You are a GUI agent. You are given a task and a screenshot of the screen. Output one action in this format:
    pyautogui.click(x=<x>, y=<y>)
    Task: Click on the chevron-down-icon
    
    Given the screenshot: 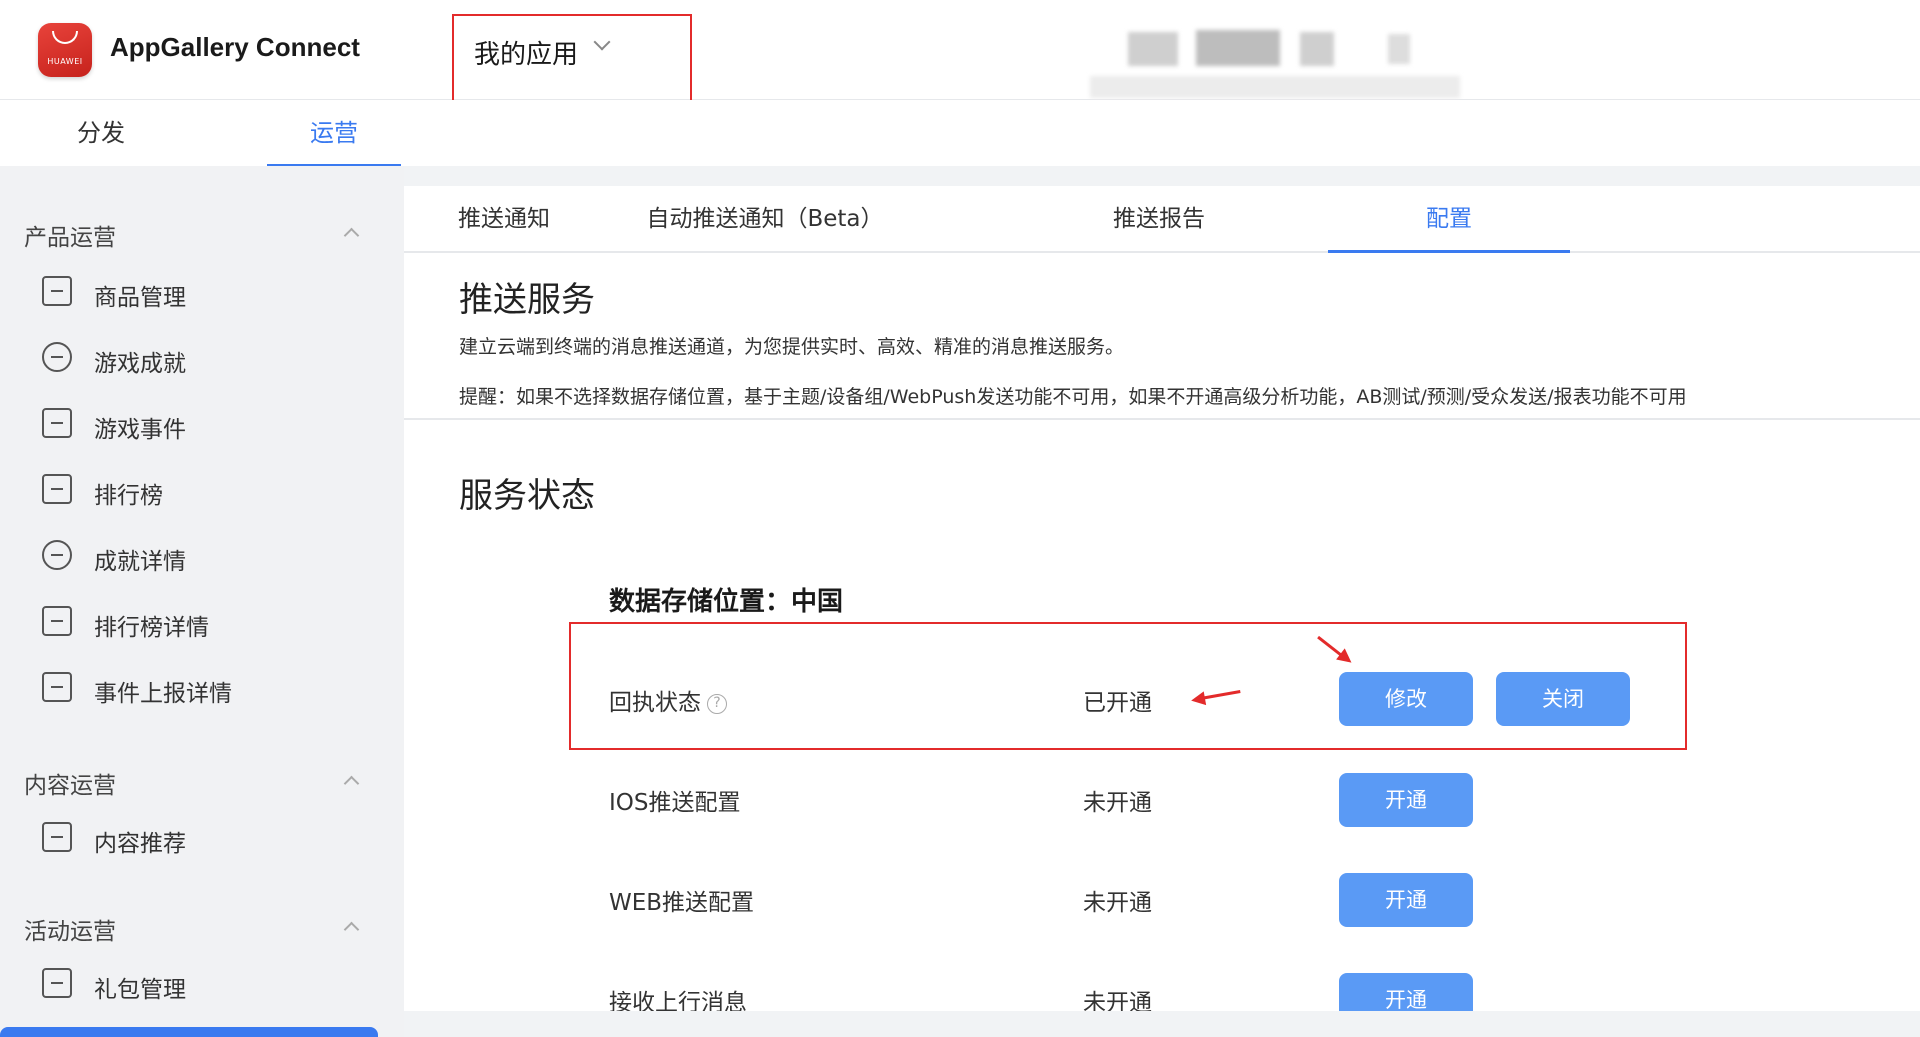 What is the action you would take?
    pyautogui.click(x=602, y=42)
    